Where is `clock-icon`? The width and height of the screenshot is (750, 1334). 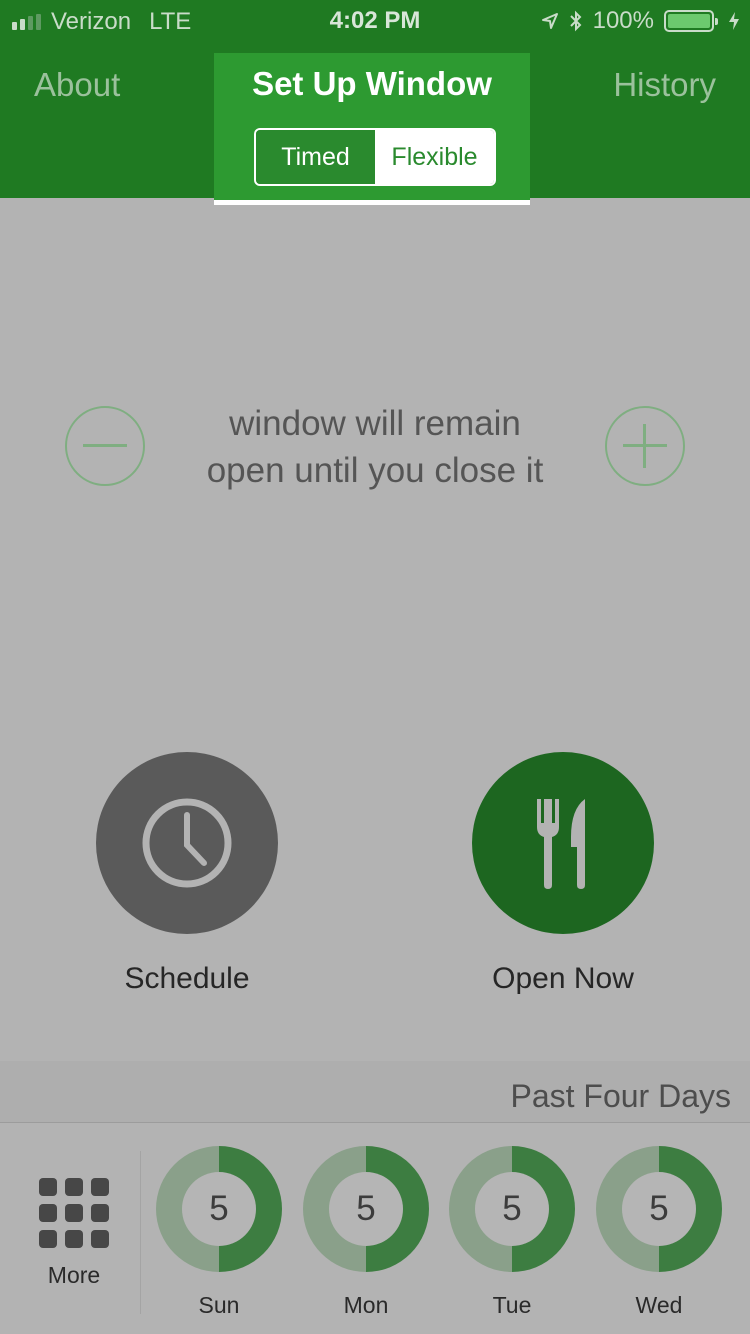
clock-icon is located at coordinates (187, 843).